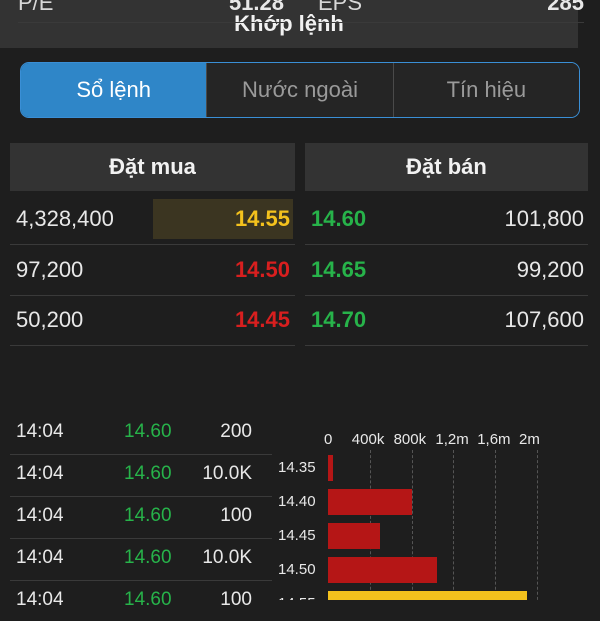 The height and width of the screenshot is (621, 600). I want to click on buy-volume: 4,328,400, so click(65, 218).